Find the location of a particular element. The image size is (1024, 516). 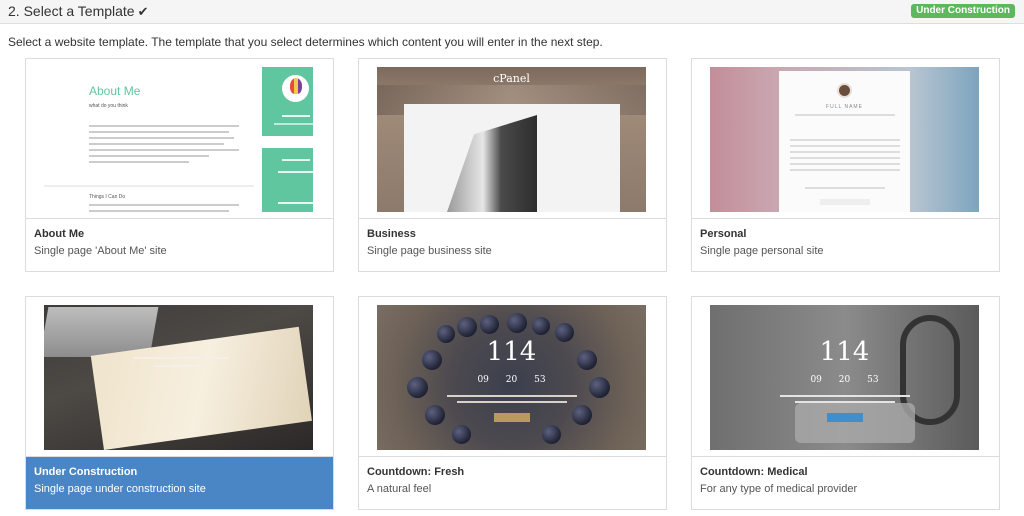

template-description: A natural feel is located at coordinates (399, 489).